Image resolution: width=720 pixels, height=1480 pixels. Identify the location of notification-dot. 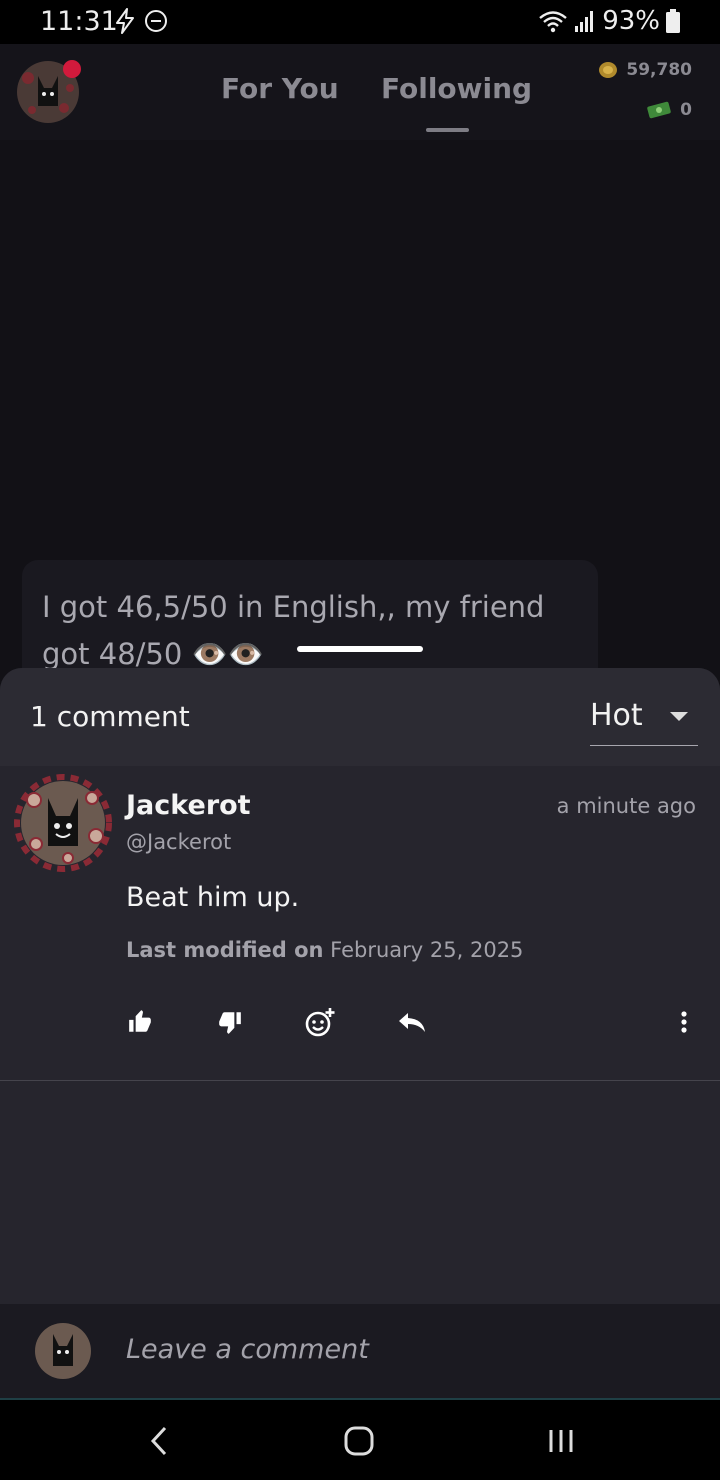
(72, 69).